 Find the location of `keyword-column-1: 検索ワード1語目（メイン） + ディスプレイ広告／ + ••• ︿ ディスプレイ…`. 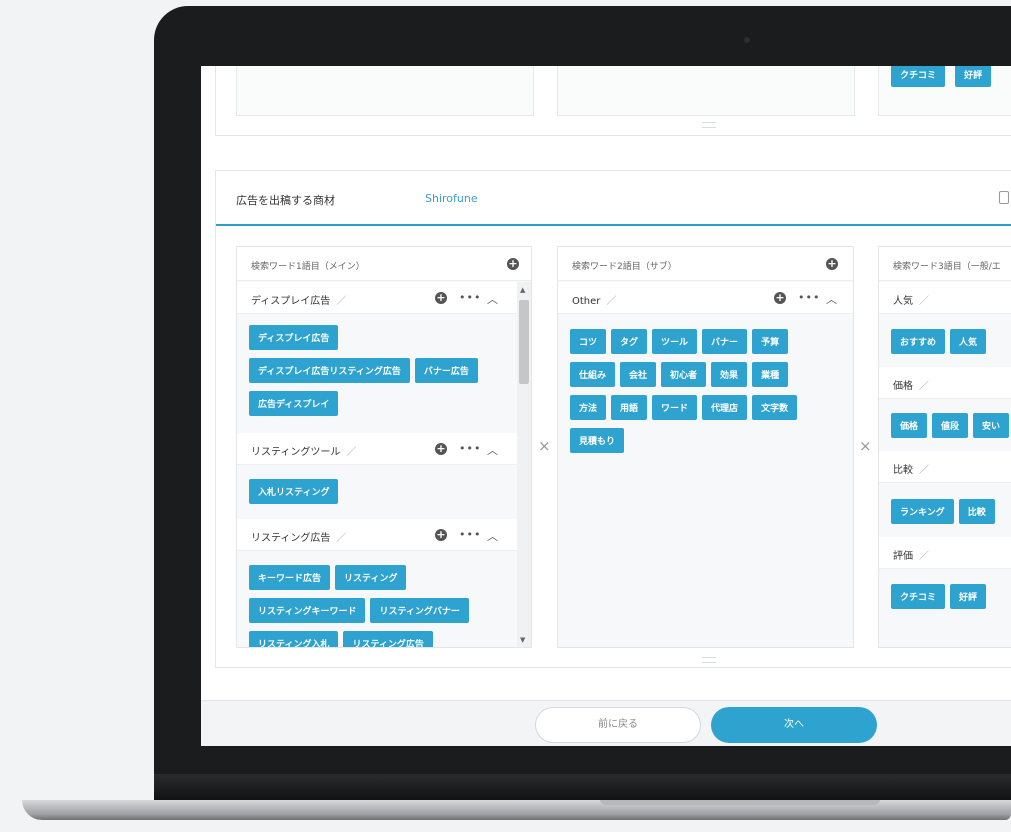

keyword-column-1: 検索ワード1語目（メイン） + ディスプレイ広告／ + ••• ︿ ディスプレイ… is located at coordinates (384, 447).